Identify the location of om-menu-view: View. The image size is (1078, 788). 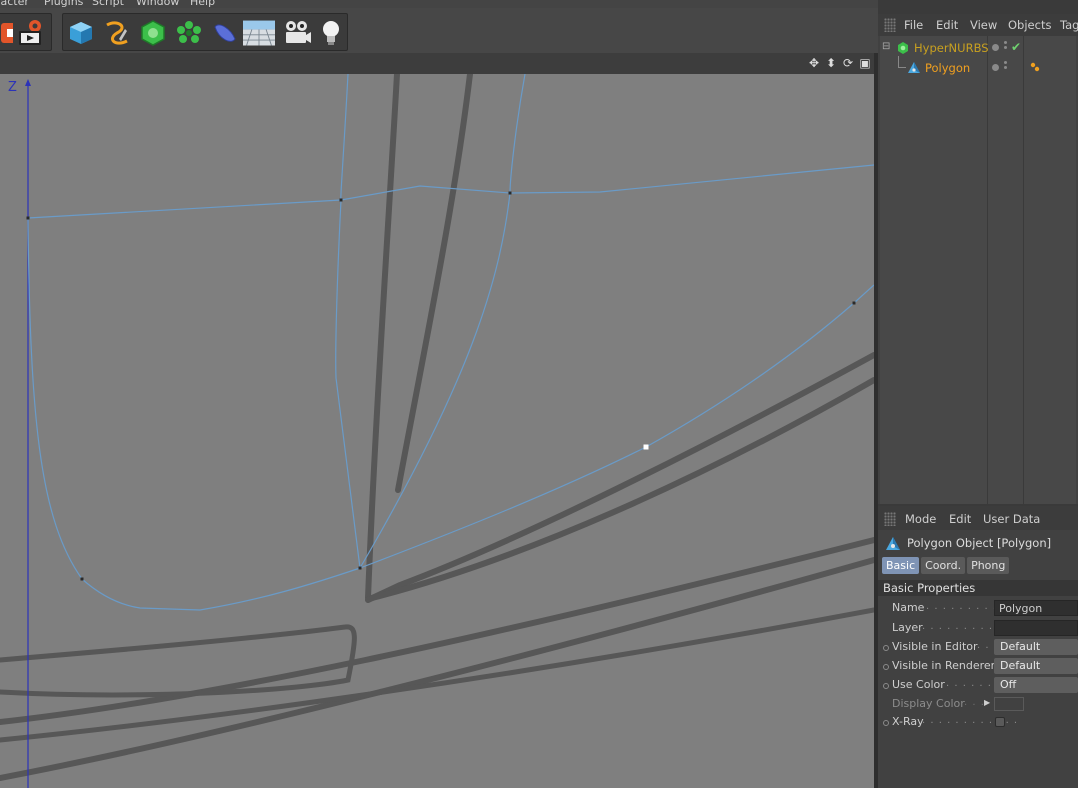
(983, 25).